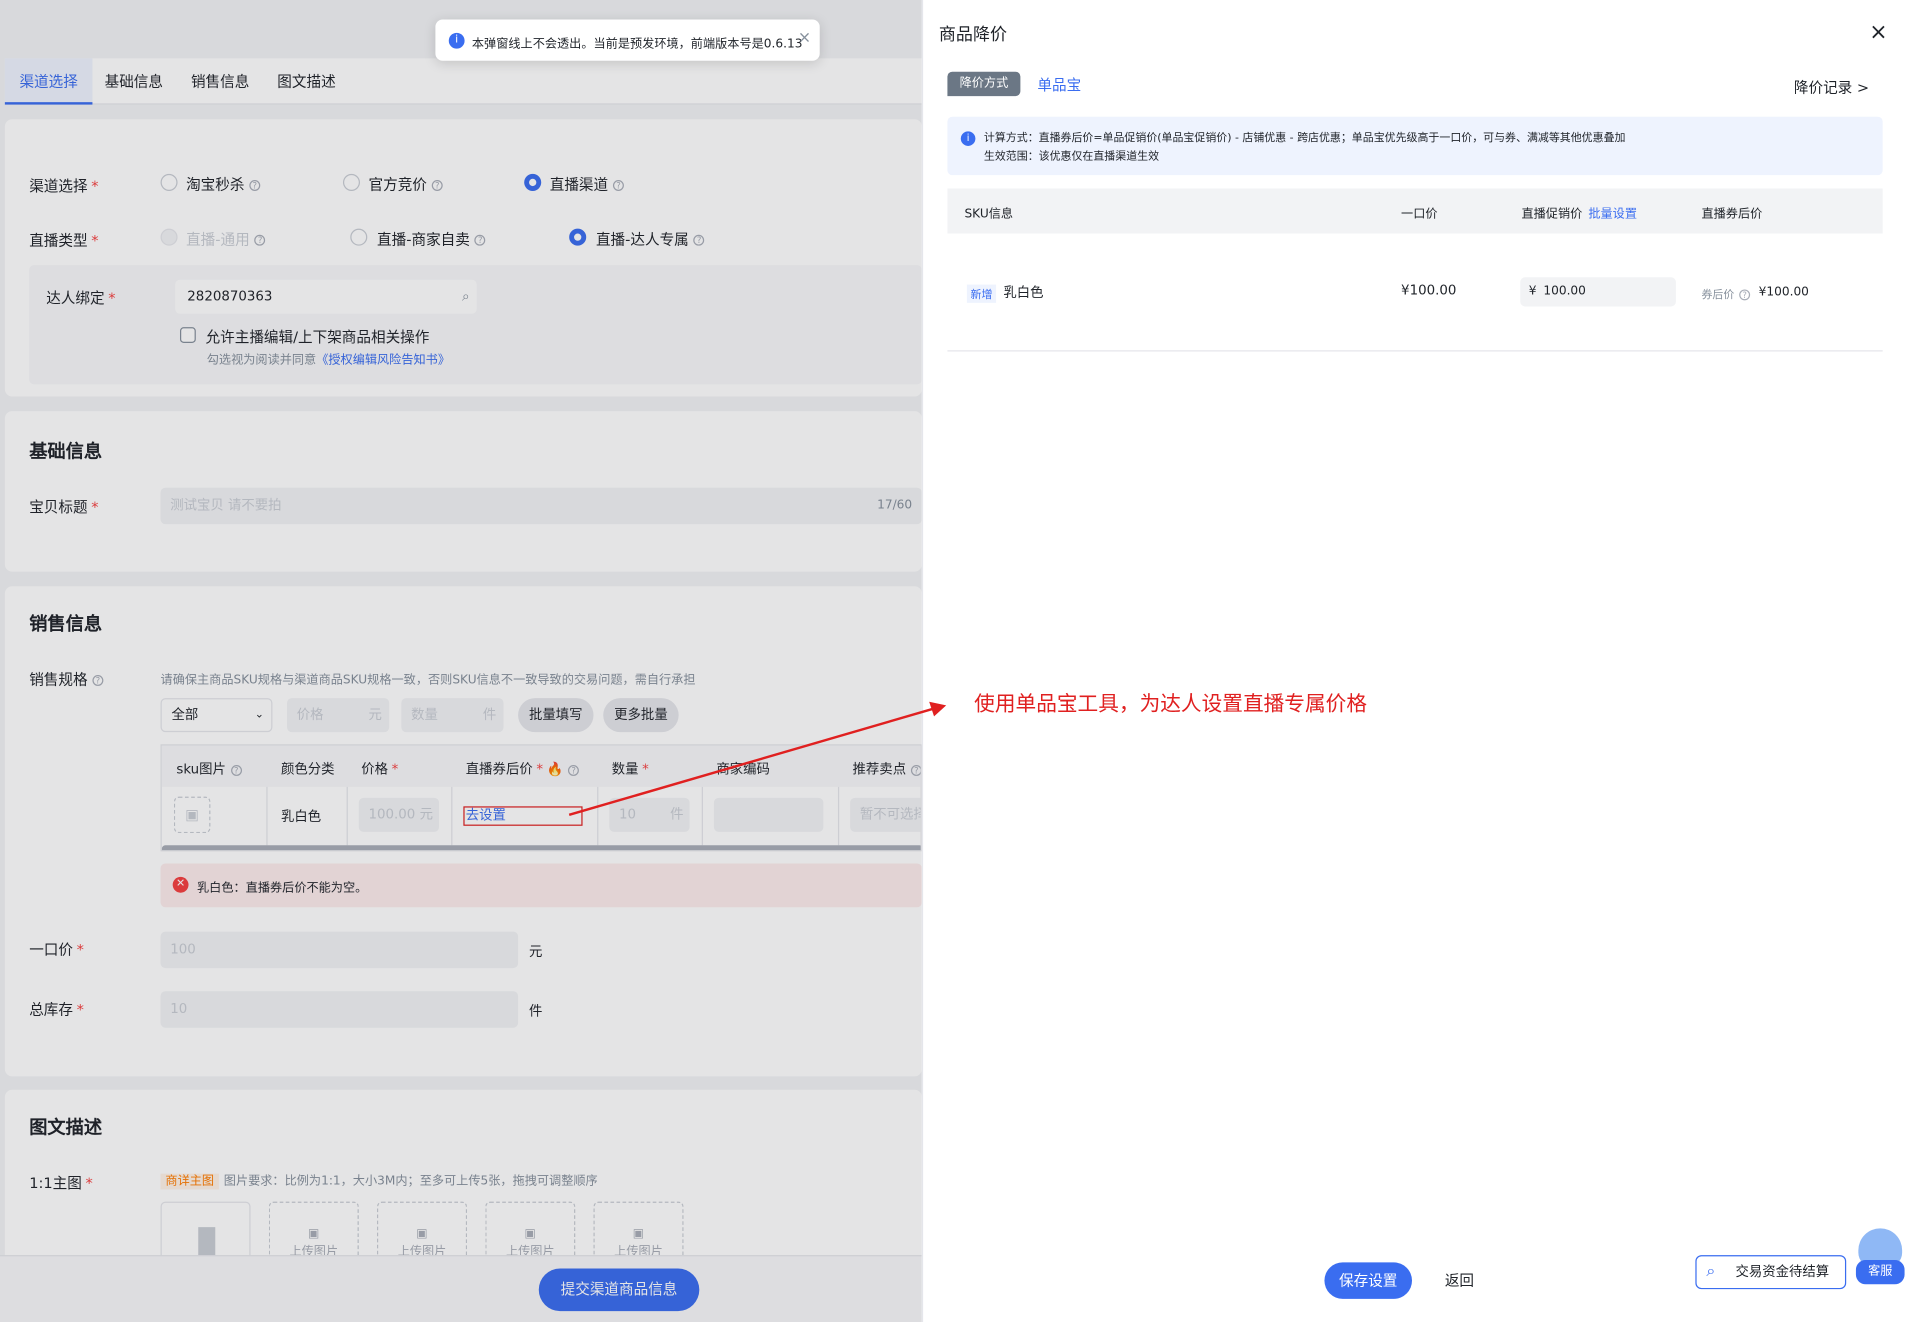  Describe the element at coordinates (1880, 1257) in the screenshot. I see `customer-service-widget: 客服` at that location.